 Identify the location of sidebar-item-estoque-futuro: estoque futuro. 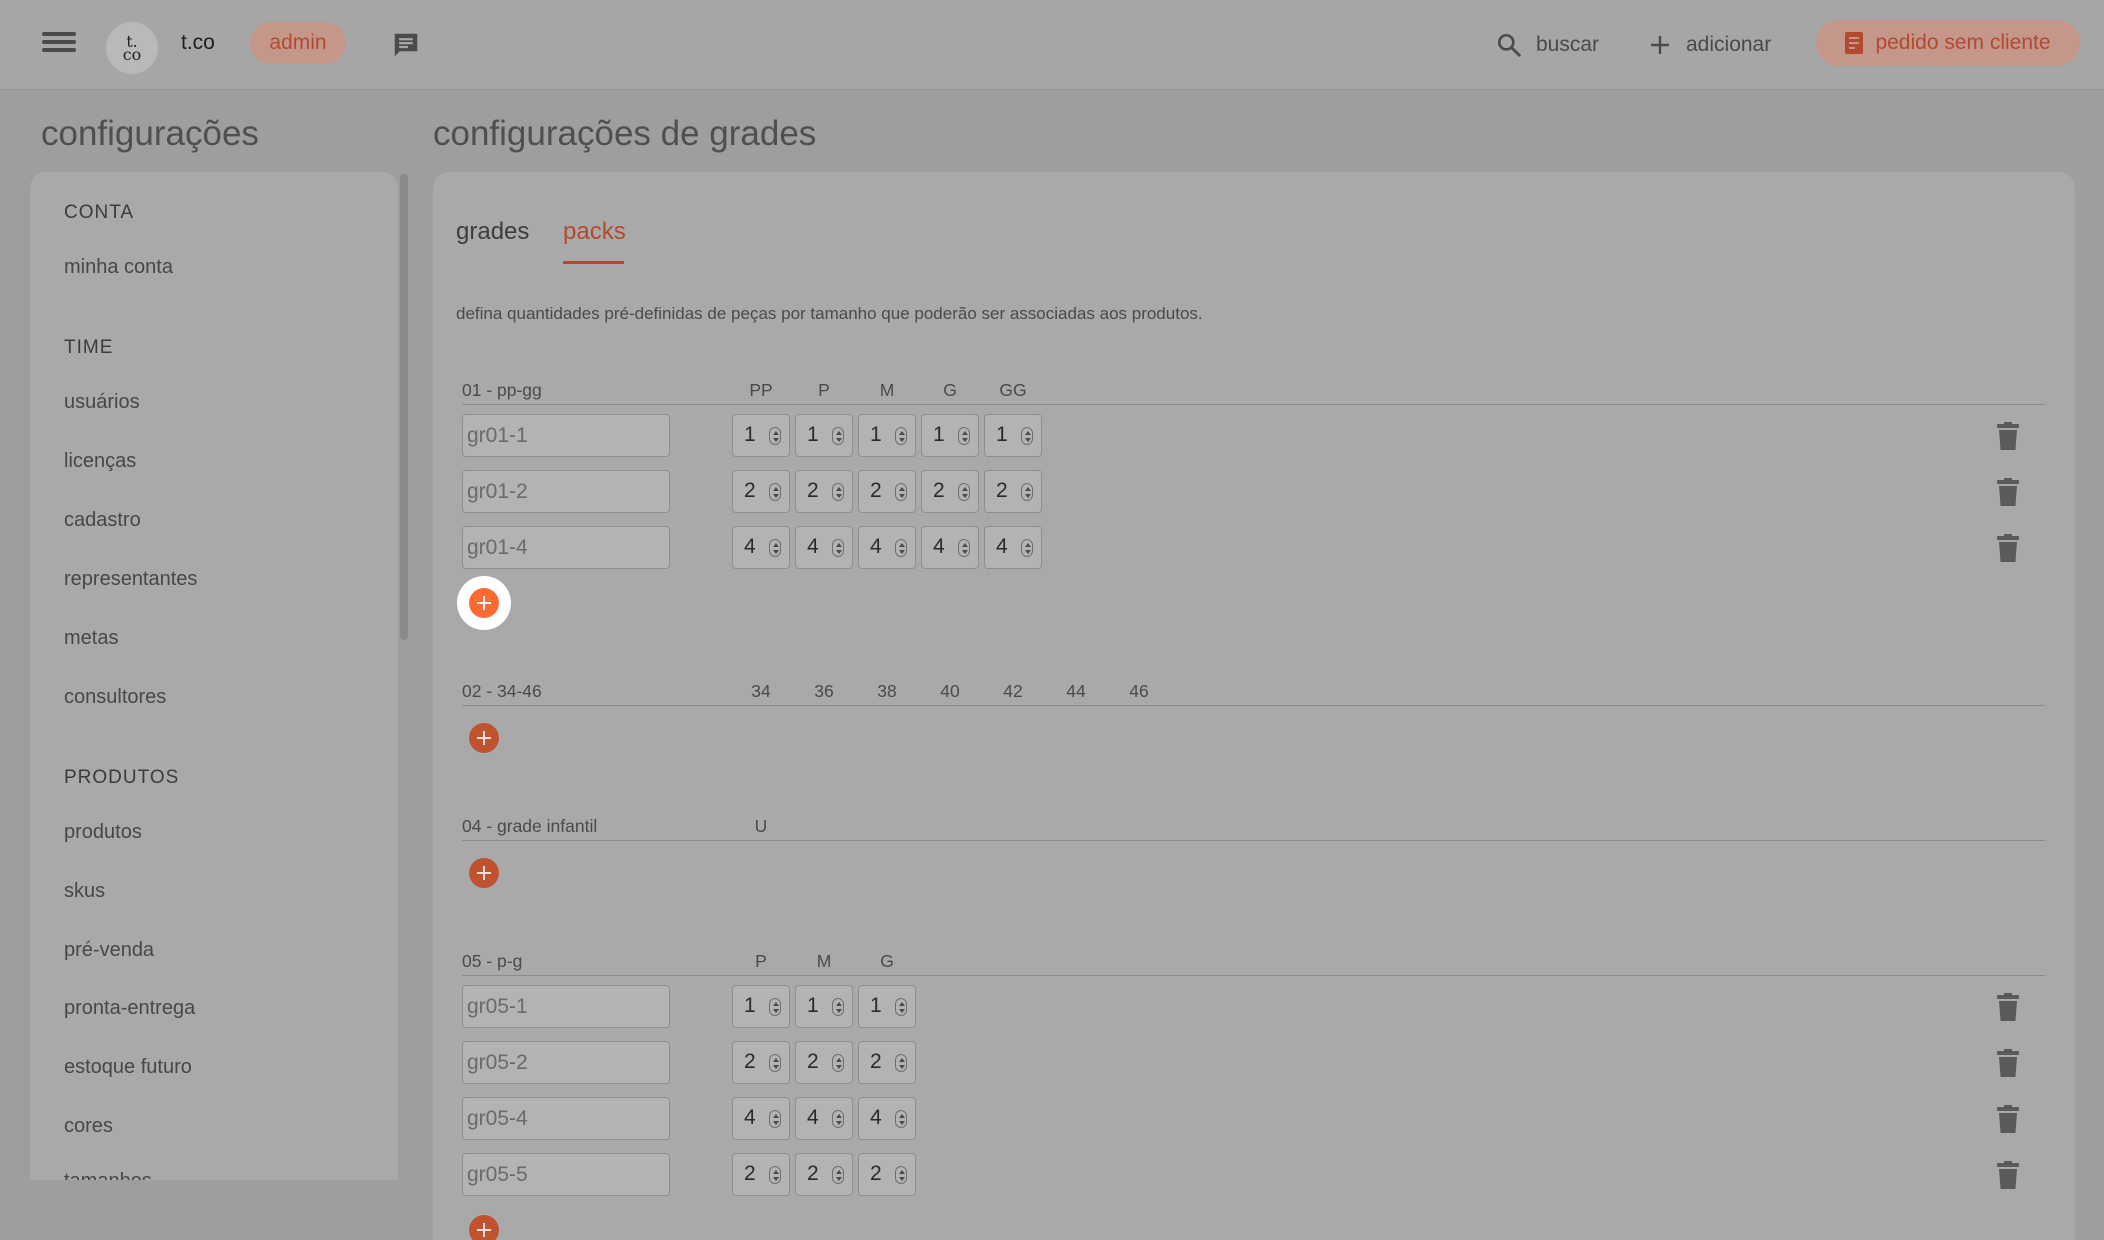
(128, 1067).